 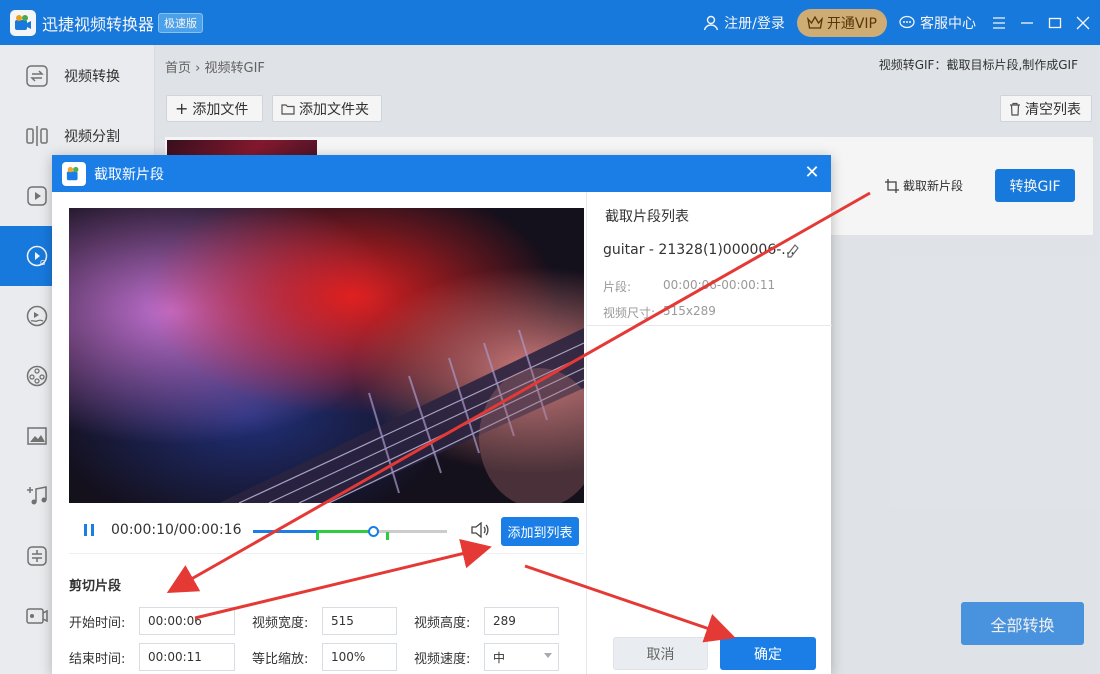 I want to click on app-logo-icon, so click(x=74, y=173).